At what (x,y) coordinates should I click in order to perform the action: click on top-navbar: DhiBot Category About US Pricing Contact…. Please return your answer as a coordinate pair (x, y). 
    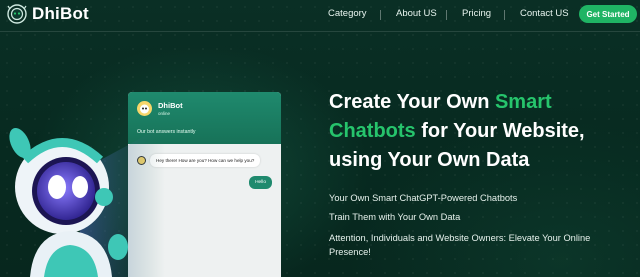
    Looking at the image, I should click on (320, 15).